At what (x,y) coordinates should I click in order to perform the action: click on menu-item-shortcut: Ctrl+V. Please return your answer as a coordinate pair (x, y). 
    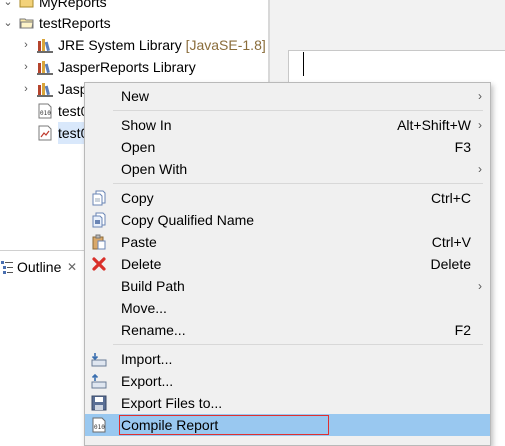
    Looking at the image, I should click on (451, 242).